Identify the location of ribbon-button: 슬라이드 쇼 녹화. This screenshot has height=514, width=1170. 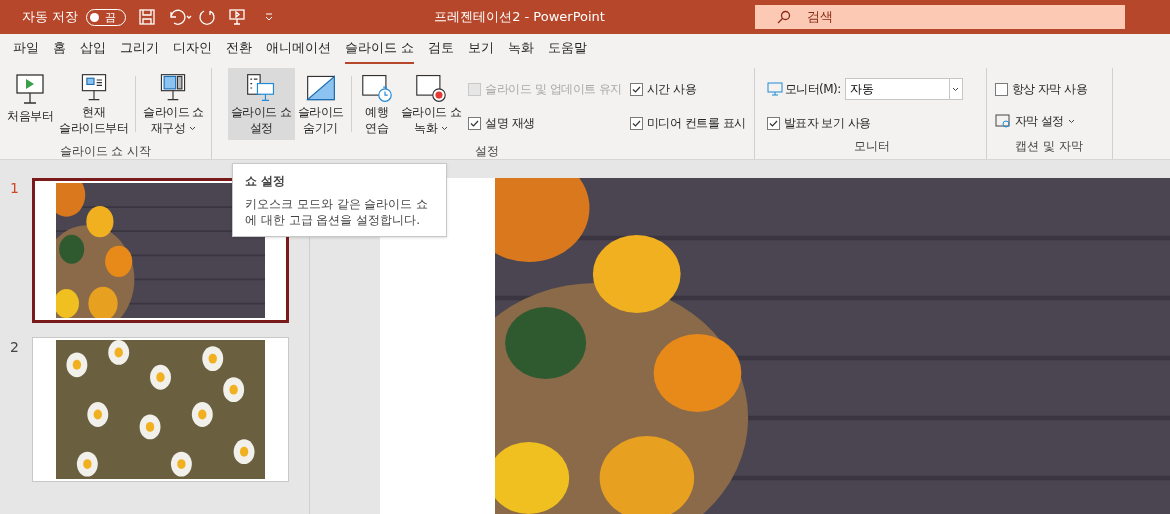
(431, 104).